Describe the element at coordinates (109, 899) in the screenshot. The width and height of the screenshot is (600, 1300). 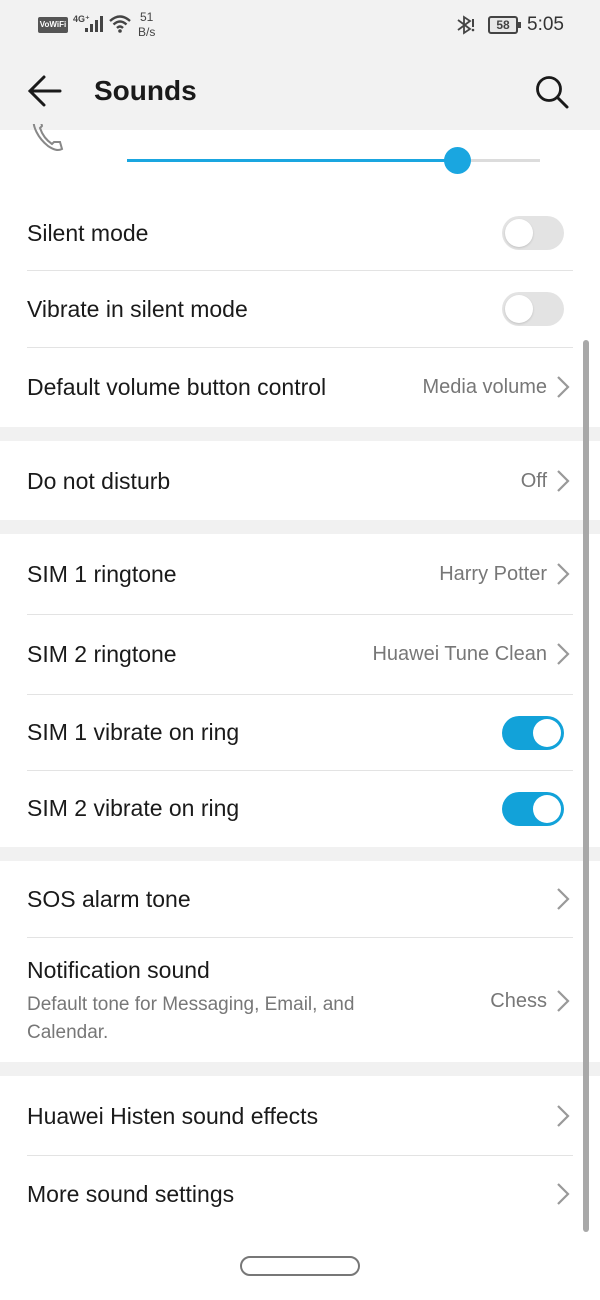
I see `sos-tone-label: SOS alarm tone` at that location.